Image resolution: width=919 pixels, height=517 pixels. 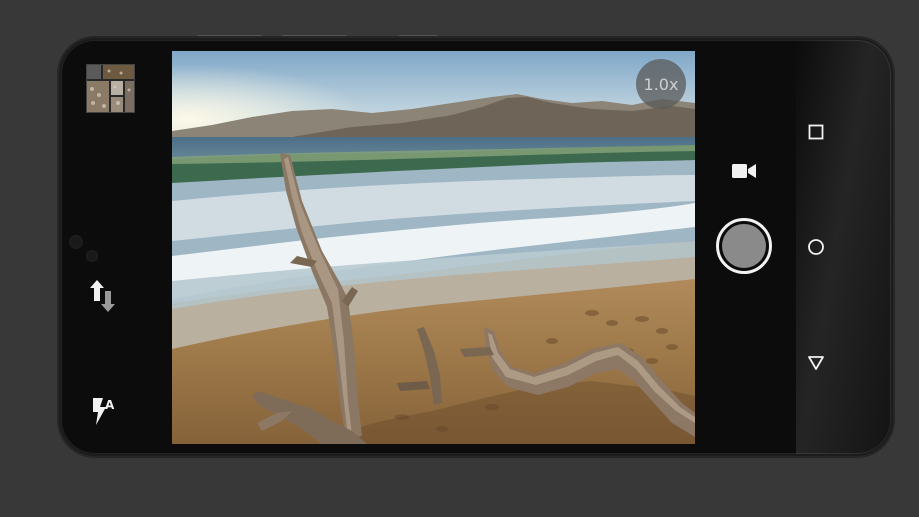 I want to click on circle-icon, so click(x=816, y=247).